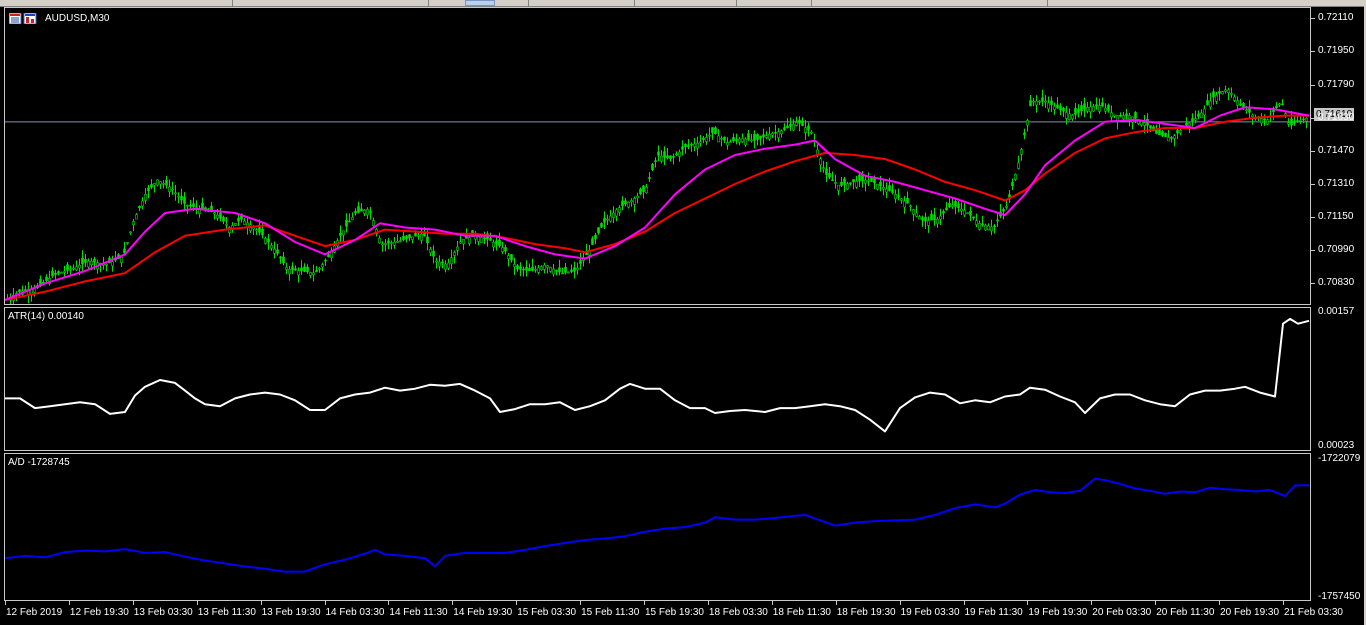  What do you see at coordinates (480, 3) in the screenshot?
I see `toolbar-active-tab` at bounding box center [480, 3].